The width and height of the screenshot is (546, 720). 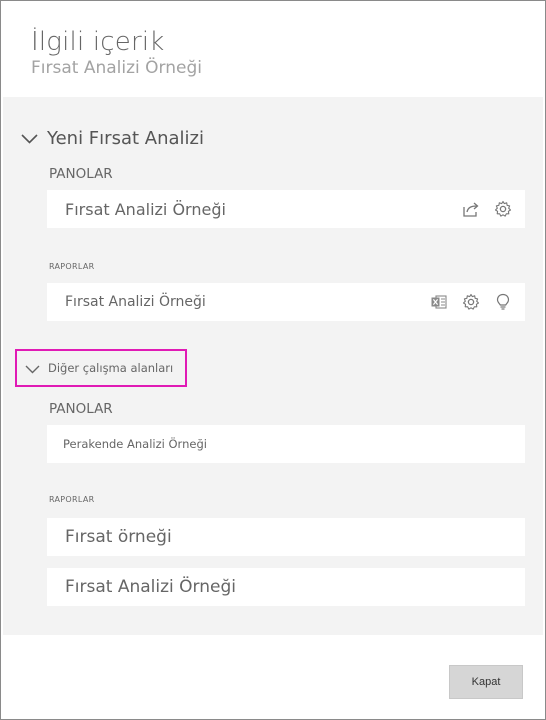 I want to click on dashboard-item-name: Perakende Analizi Örneği, so click(x=135, y=444).